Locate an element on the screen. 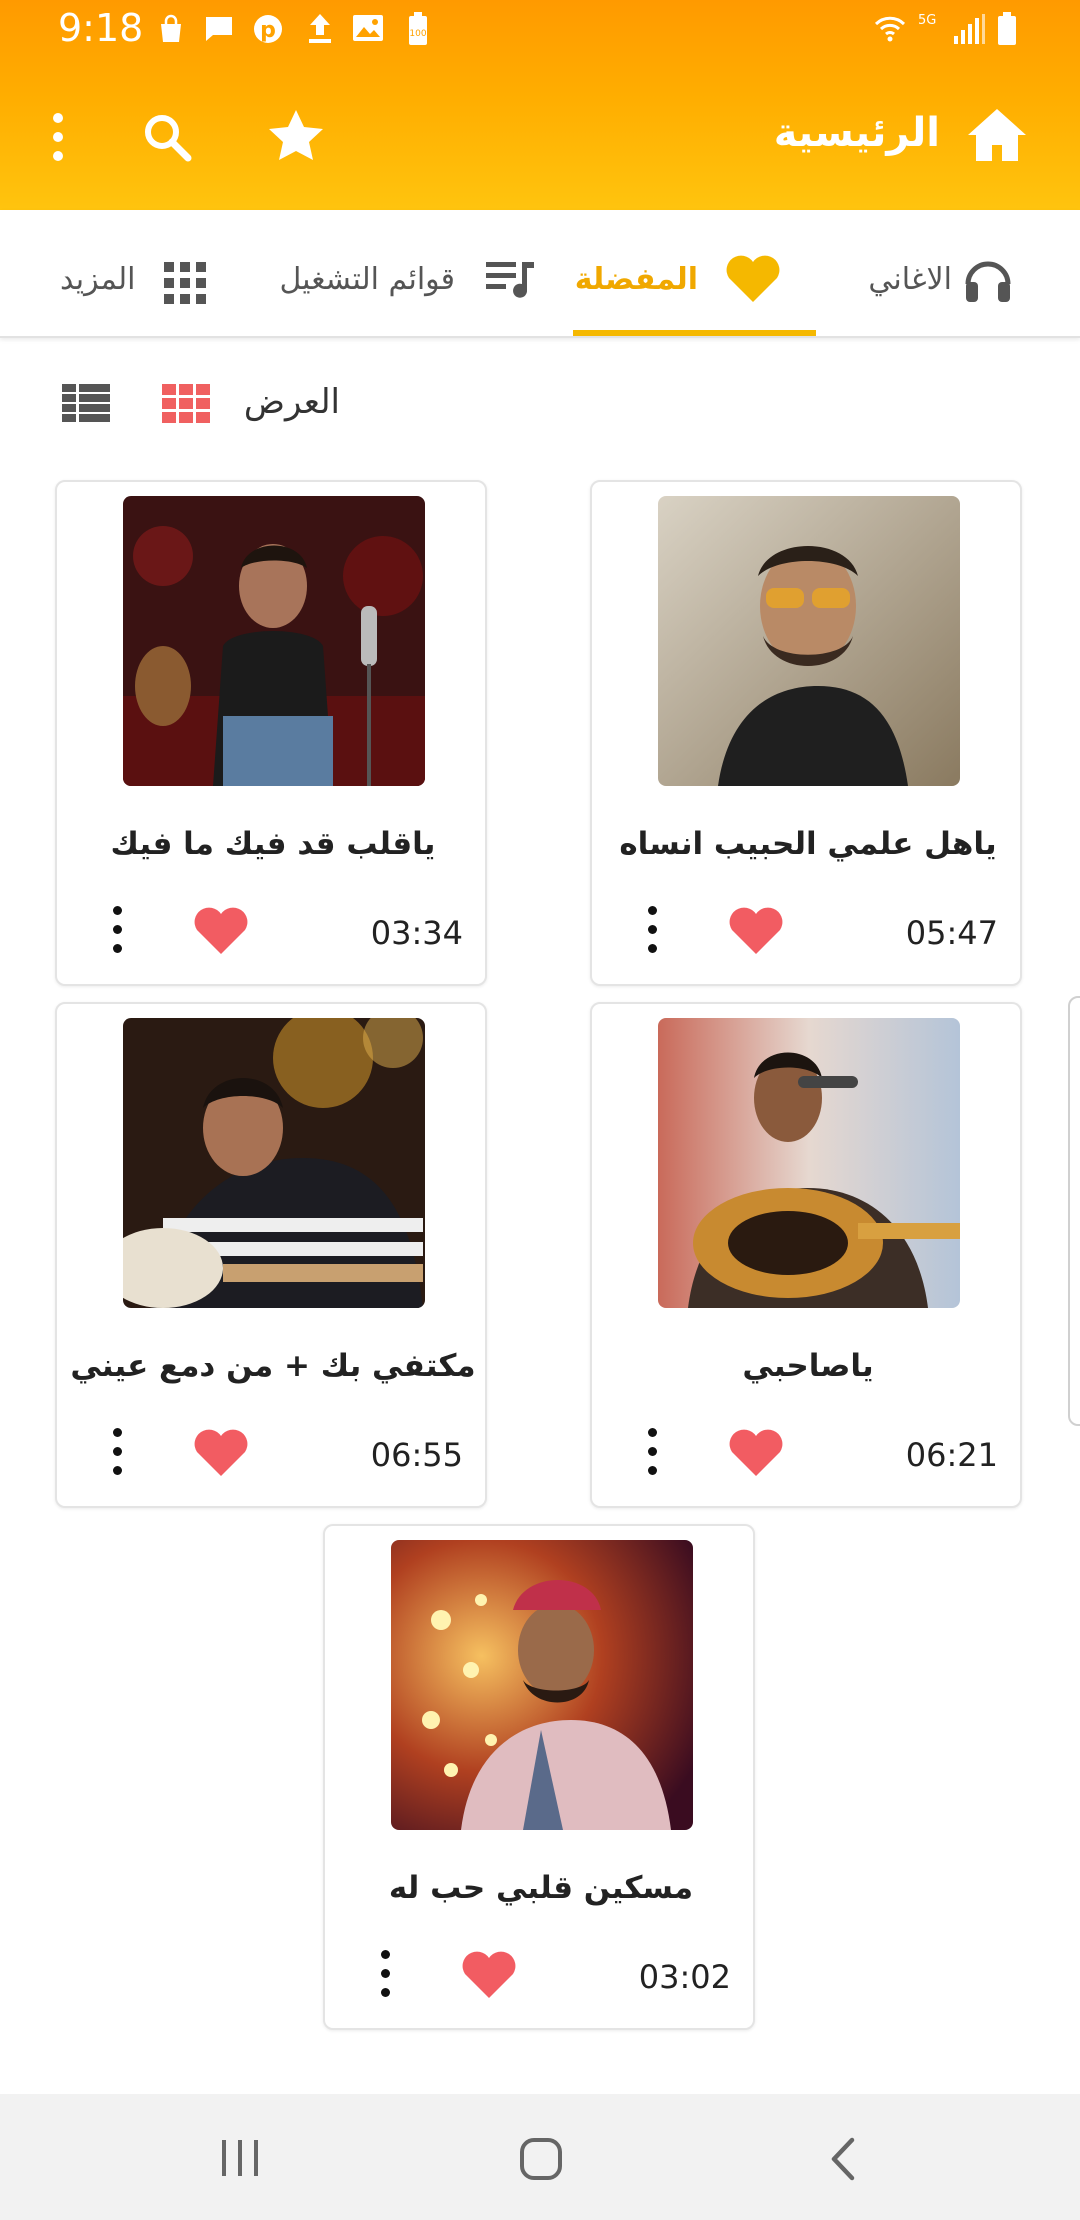 This screenshot has width=1080, height=2220. tab-more: المزيد is located at coordinates (138, 273).